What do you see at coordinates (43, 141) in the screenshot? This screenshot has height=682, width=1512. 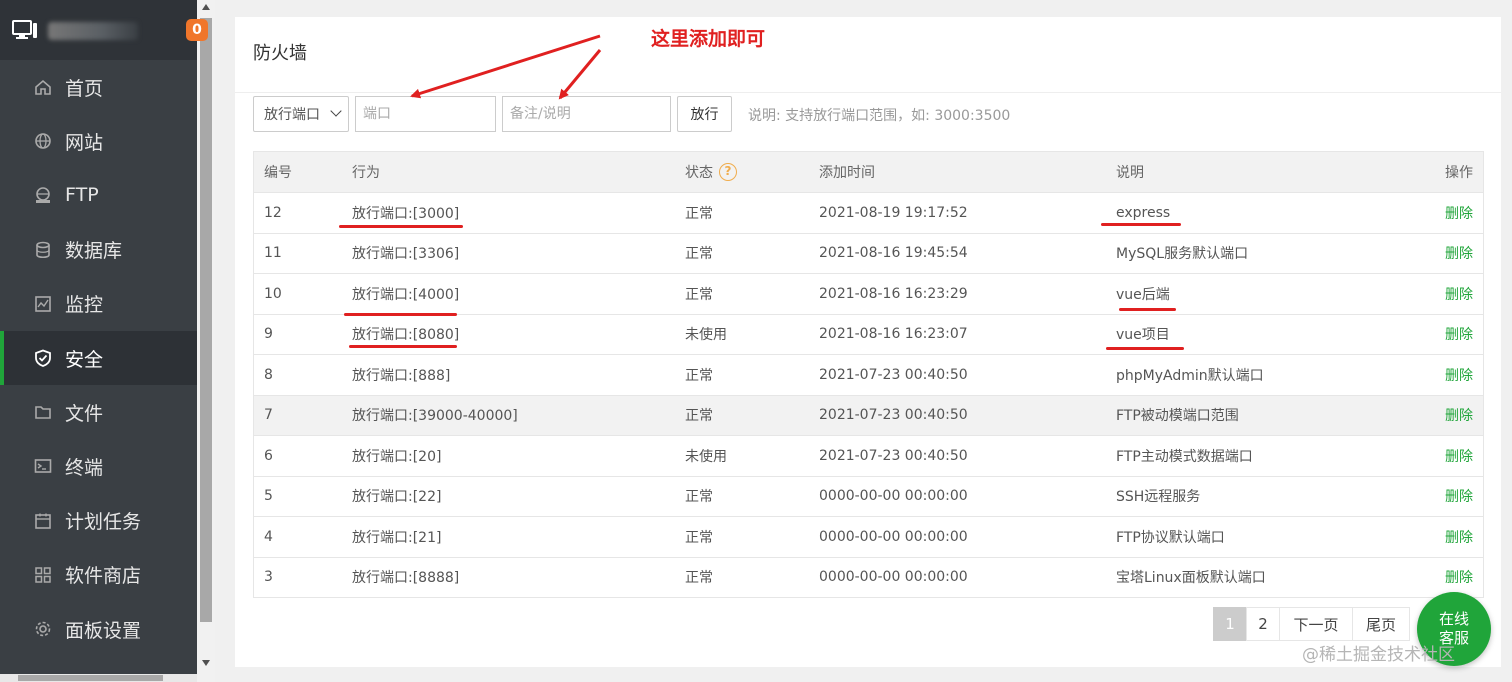 I see `globe-icon` at bounding box center [43, 141].